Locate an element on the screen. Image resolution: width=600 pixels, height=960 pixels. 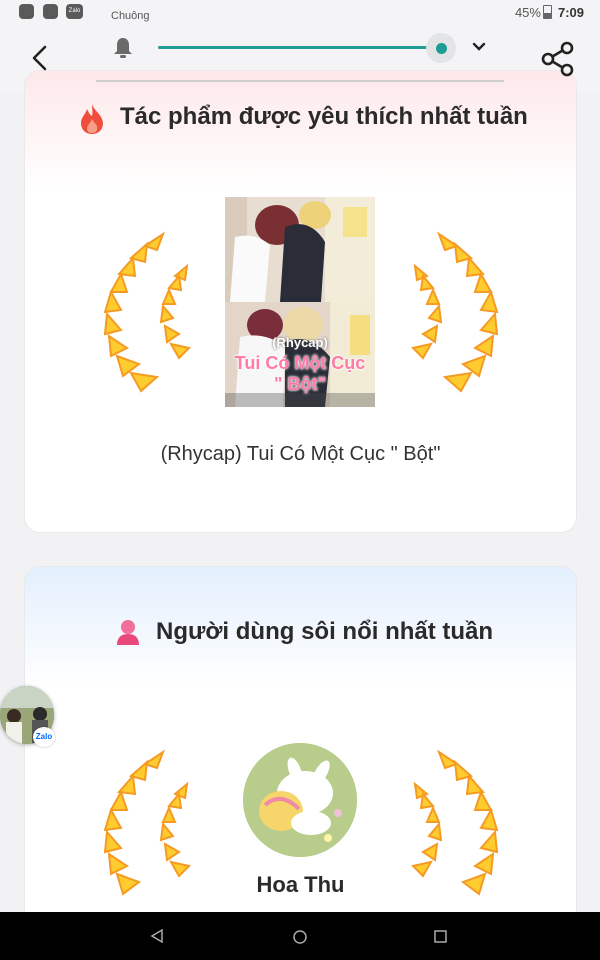
top-user-title: Người dùng sôi nổi nhất tuần is located at coordinates (325, 631).